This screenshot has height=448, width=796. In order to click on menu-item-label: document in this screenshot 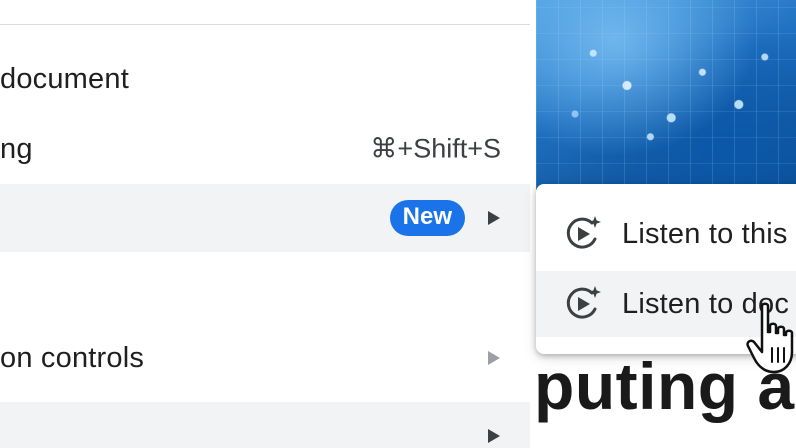, I will do `click(64, 78)`.